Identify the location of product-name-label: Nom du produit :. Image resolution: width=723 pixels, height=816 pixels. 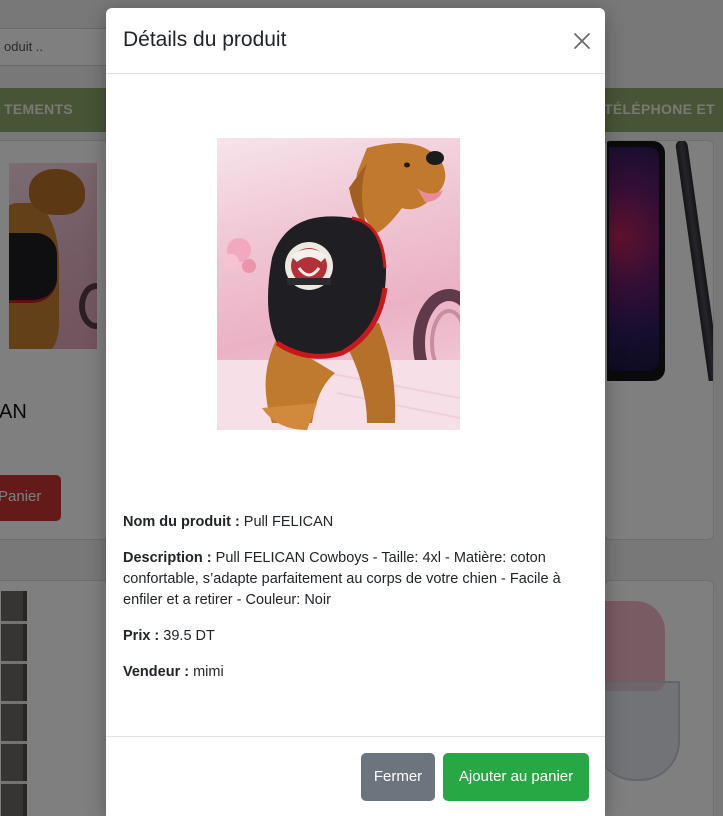
(181, 522).